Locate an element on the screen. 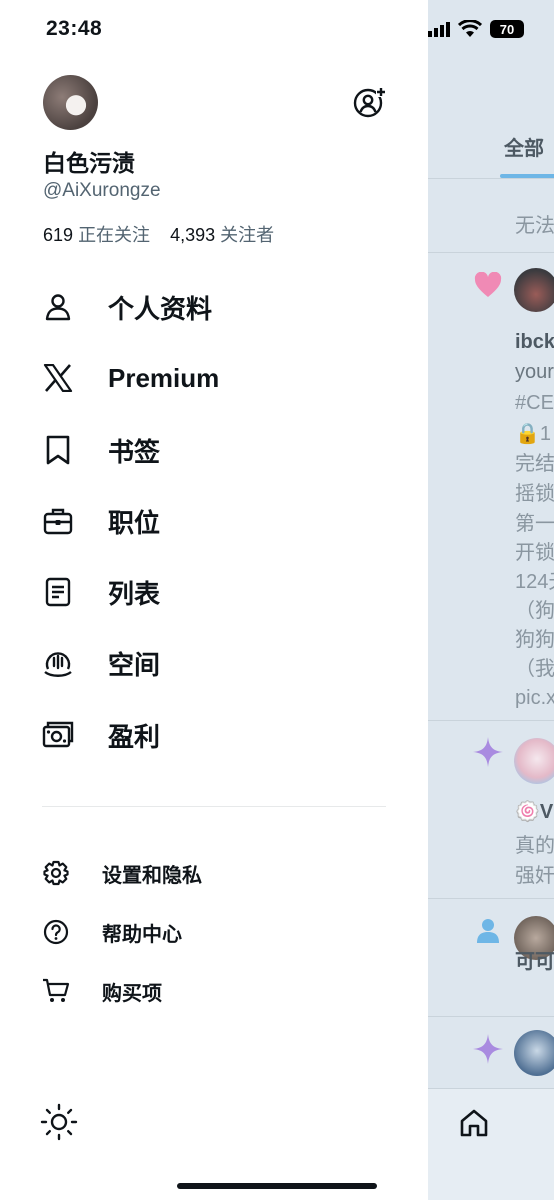  wifi-icon is located at coordinates (470, 28).